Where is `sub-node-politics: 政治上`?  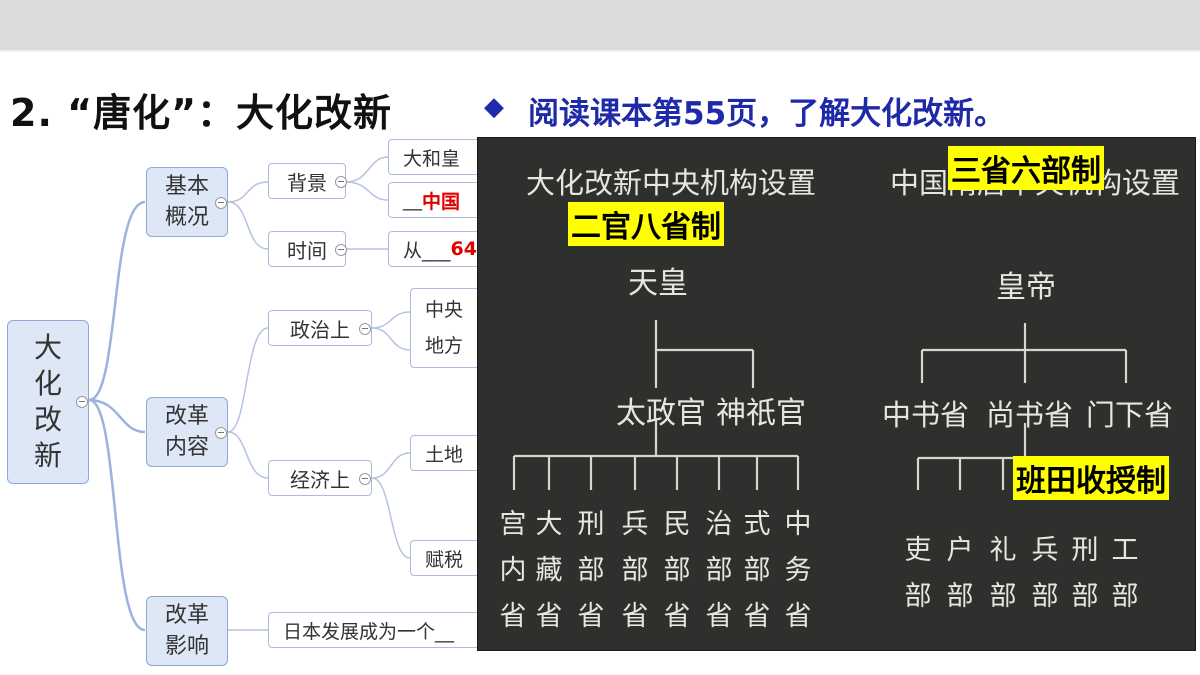
sub-node-politics: 政治上 is located at coordinates (320, 328).